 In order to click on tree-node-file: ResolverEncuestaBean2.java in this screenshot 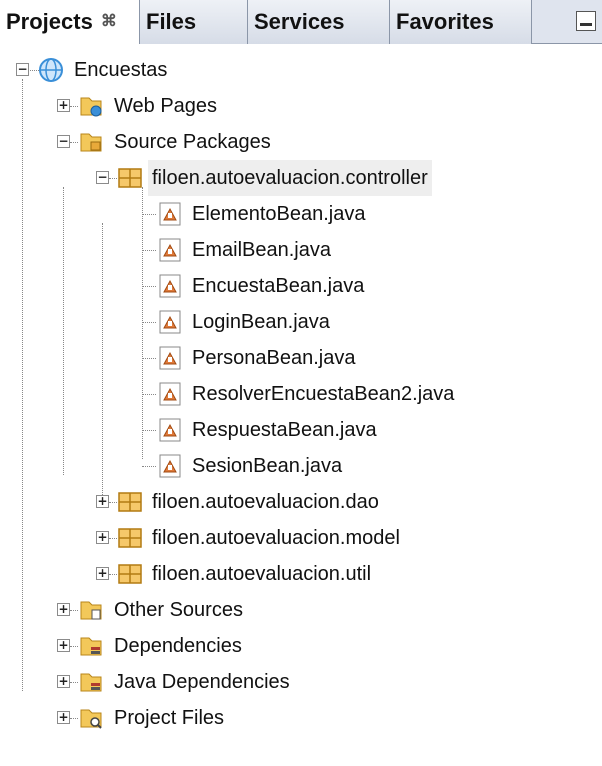, I will do `click(301, 394)`.